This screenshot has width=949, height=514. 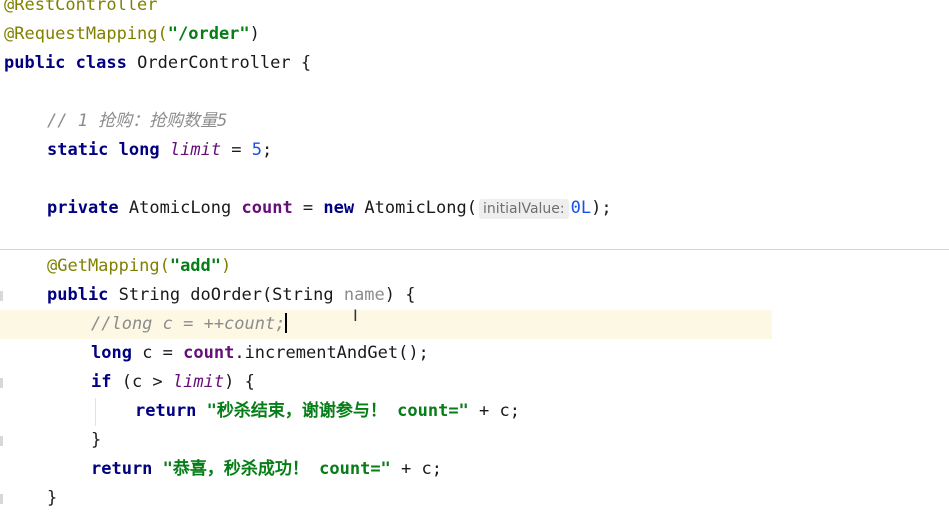 I want to click on string-literal: "秒杀结束，谢谢参与！ count=", so click(x=337, y=411).